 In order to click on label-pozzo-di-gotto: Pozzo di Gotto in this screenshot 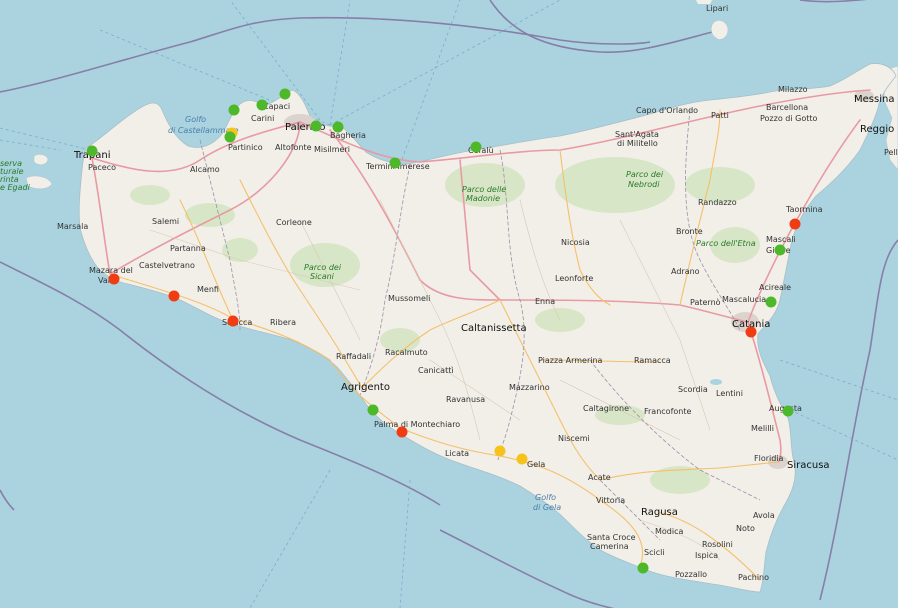, I will do `click(788, 118)`.